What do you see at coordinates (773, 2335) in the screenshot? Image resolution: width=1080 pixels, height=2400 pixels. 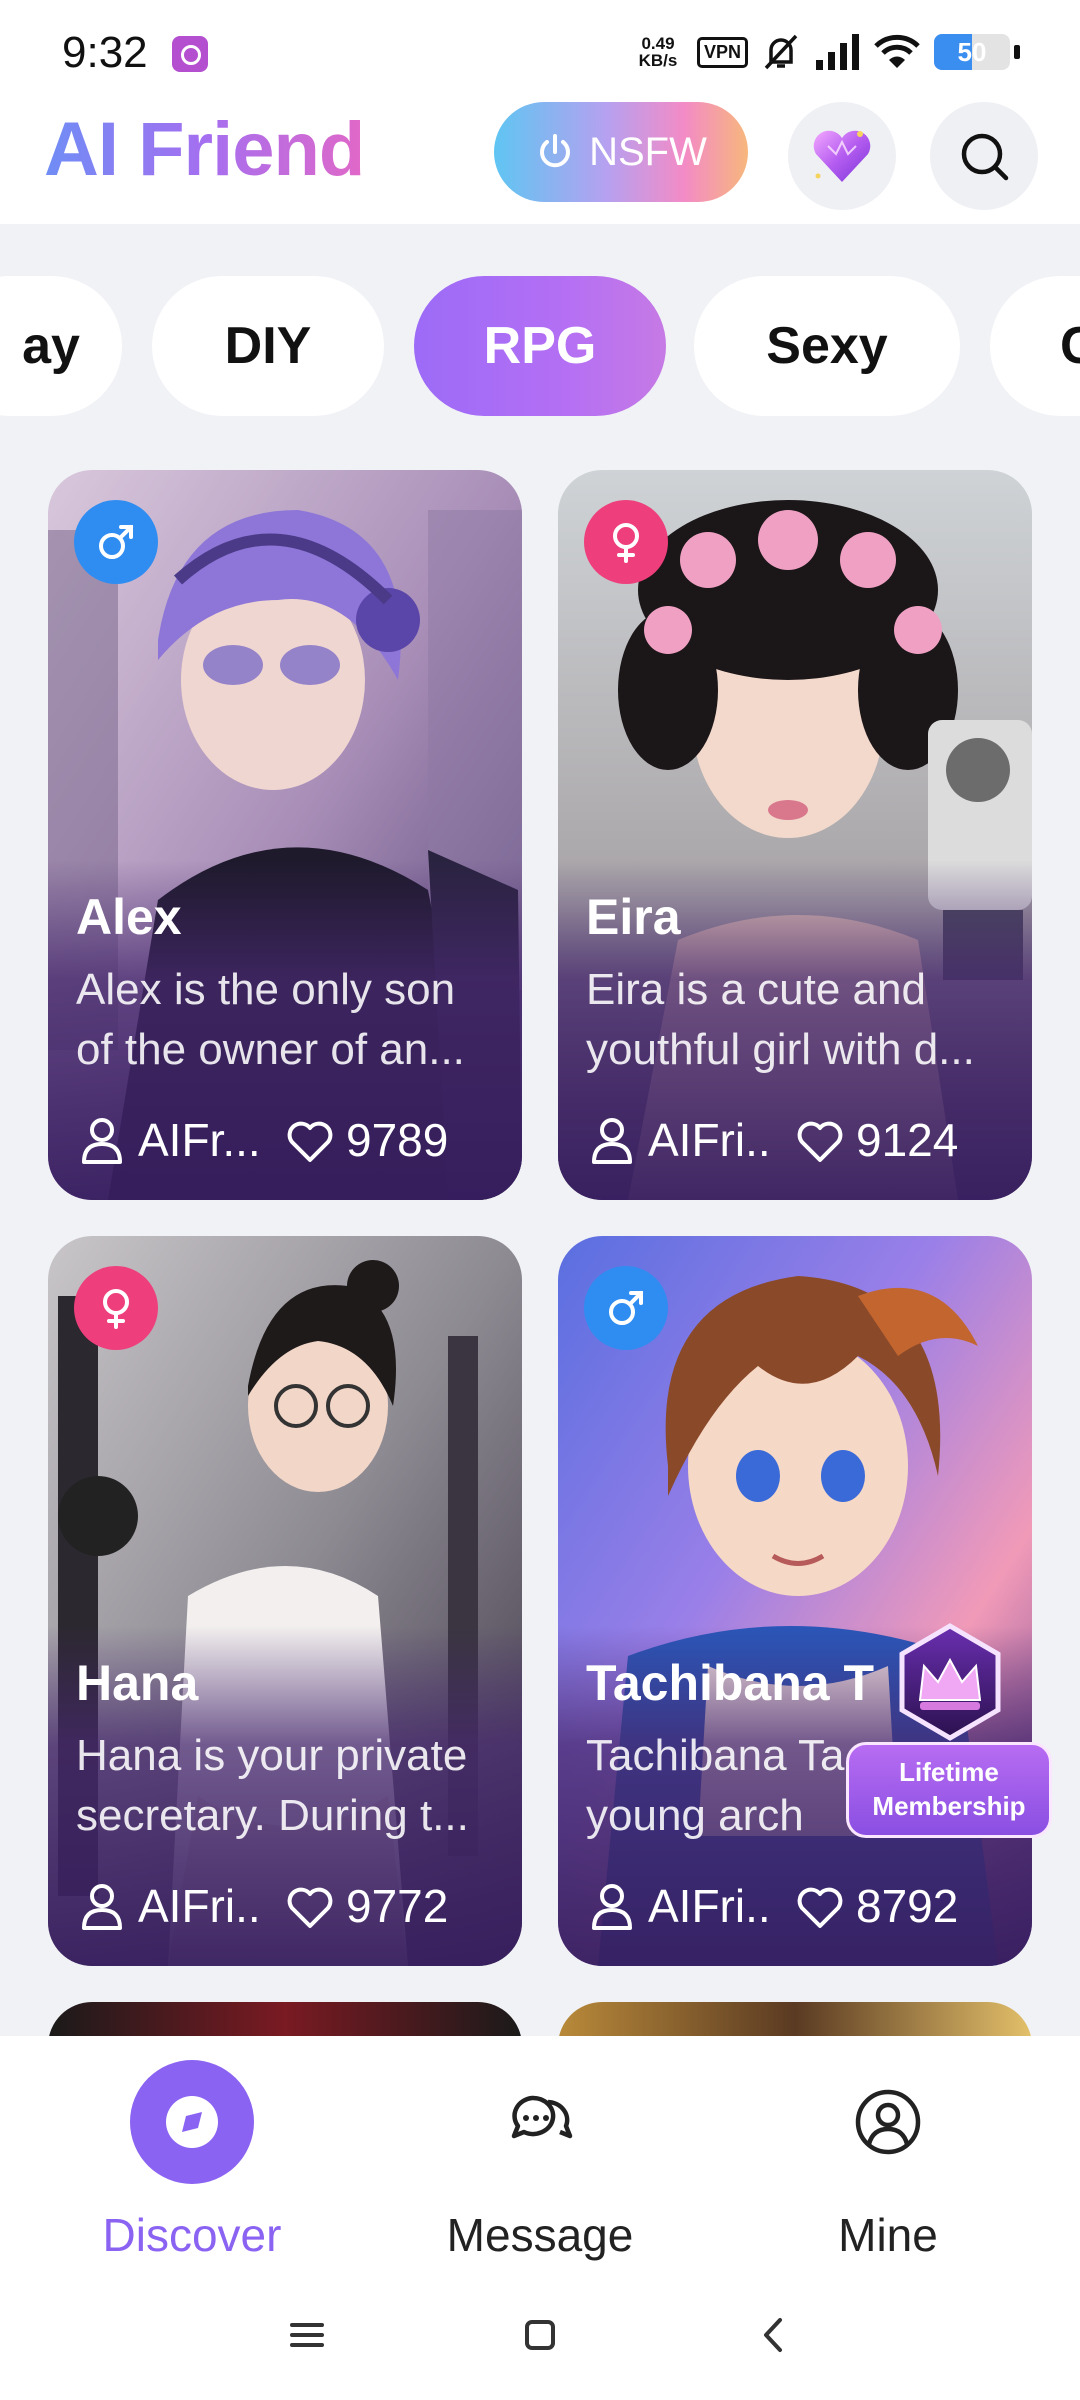 I see `back-icon` at bounding box center [773, 2335].